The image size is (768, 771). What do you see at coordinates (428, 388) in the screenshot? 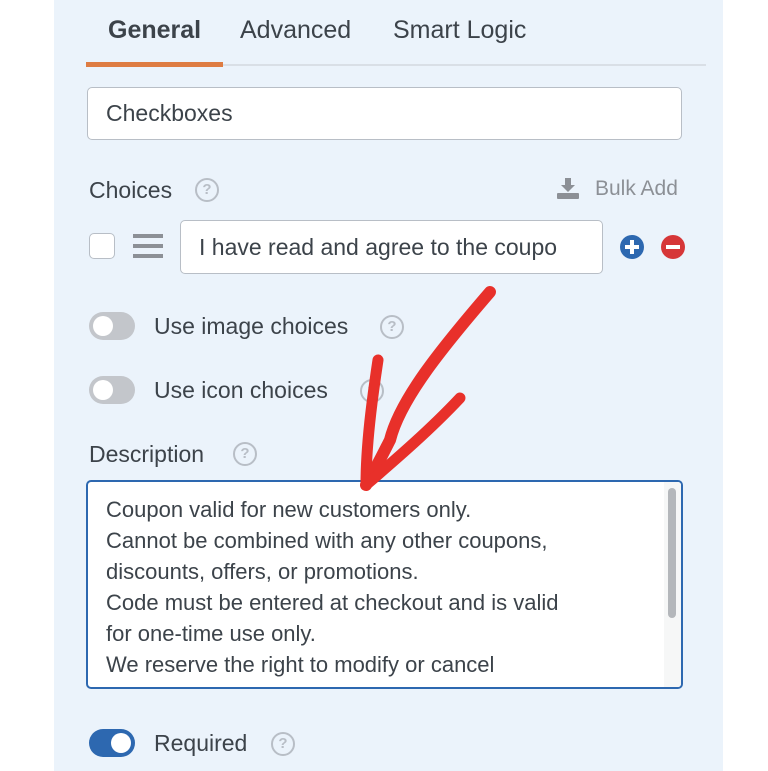
I see `annotation-arrow-icon` at bounding box center [428, 388].